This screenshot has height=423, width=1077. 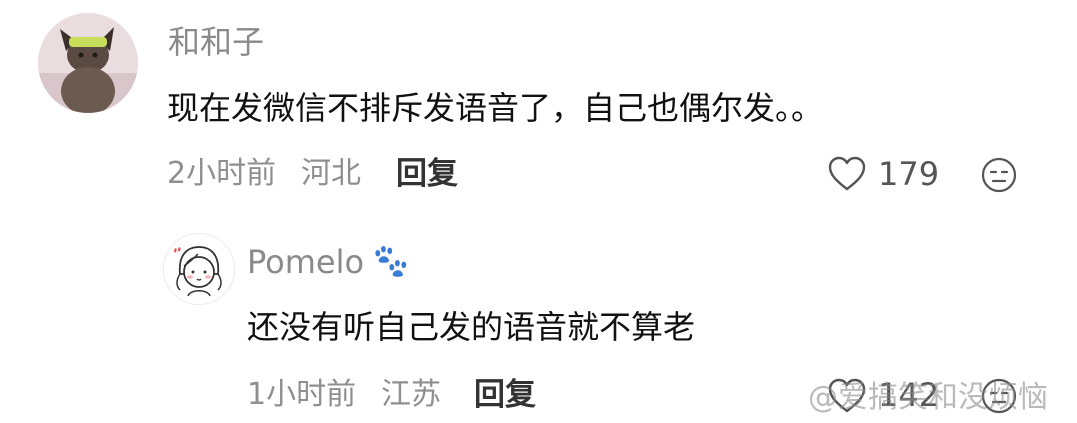 What do you see at coordinates (471, 327) in the screenshot?
I see `reply-text: 还没有听自己发的语音就不算老` at bounding box center [471, 327].